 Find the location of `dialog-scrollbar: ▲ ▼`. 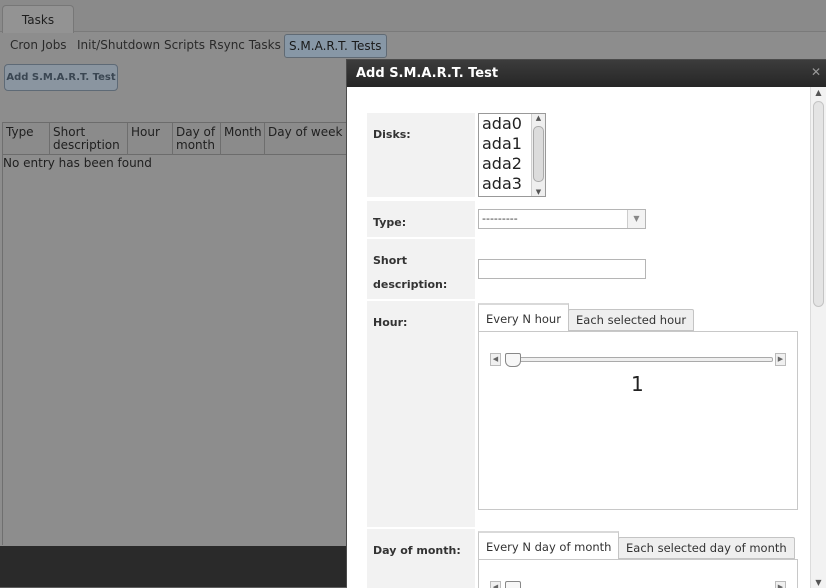

dialog-scrollbar: ▲ ▼ is located at coordinates (818, 337).